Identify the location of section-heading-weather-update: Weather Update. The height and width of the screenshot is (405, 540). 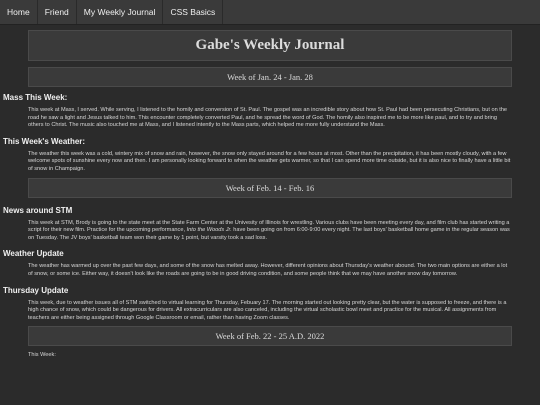
(33, 254).